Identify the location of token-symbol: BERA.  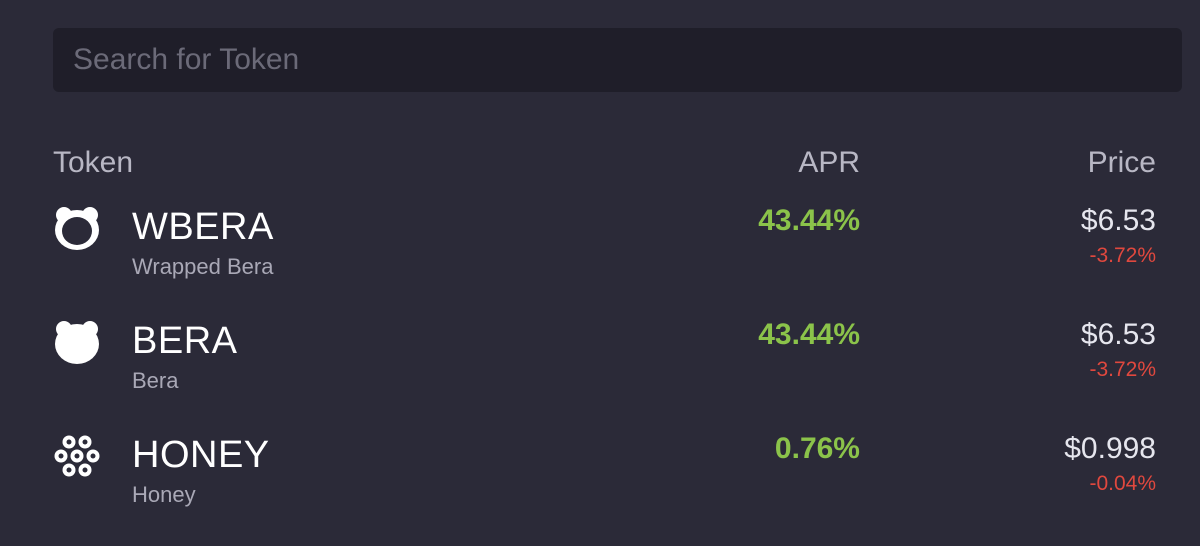
(185, 341).